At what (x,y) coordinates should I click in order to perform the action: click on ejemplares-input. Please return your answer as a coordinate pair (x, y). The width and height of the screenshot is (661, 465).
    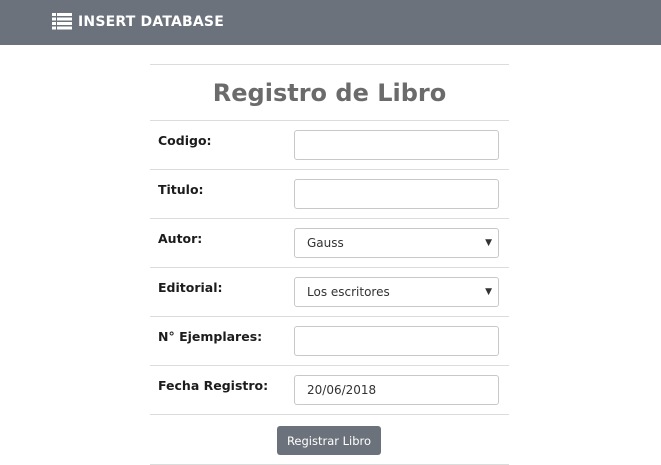
    Looking at the image, I should click on (396, 341).